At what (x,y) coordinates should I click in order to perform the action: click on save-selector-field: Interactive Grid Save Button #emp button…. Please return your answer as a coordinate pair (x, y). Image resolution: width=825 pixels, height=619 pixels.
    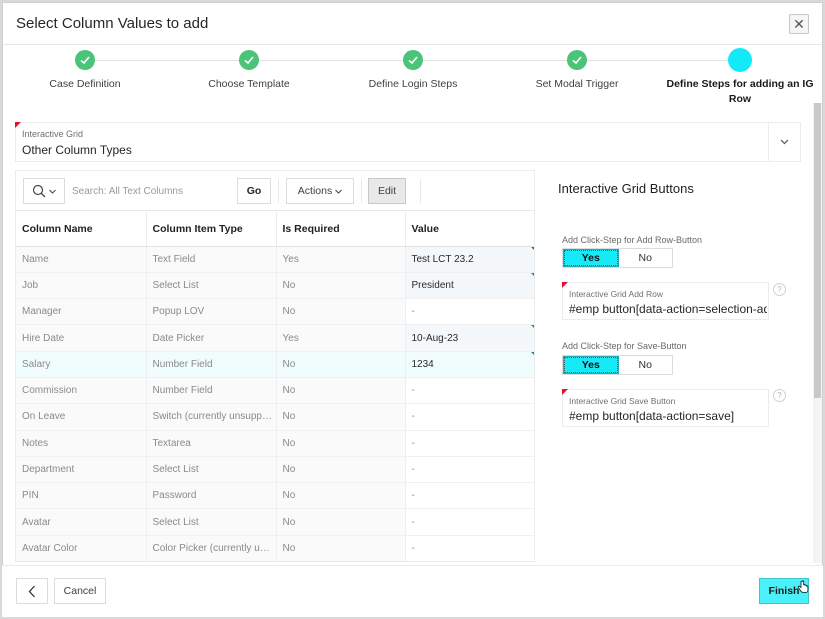
    Looking at the image, I should click on (665, 408).